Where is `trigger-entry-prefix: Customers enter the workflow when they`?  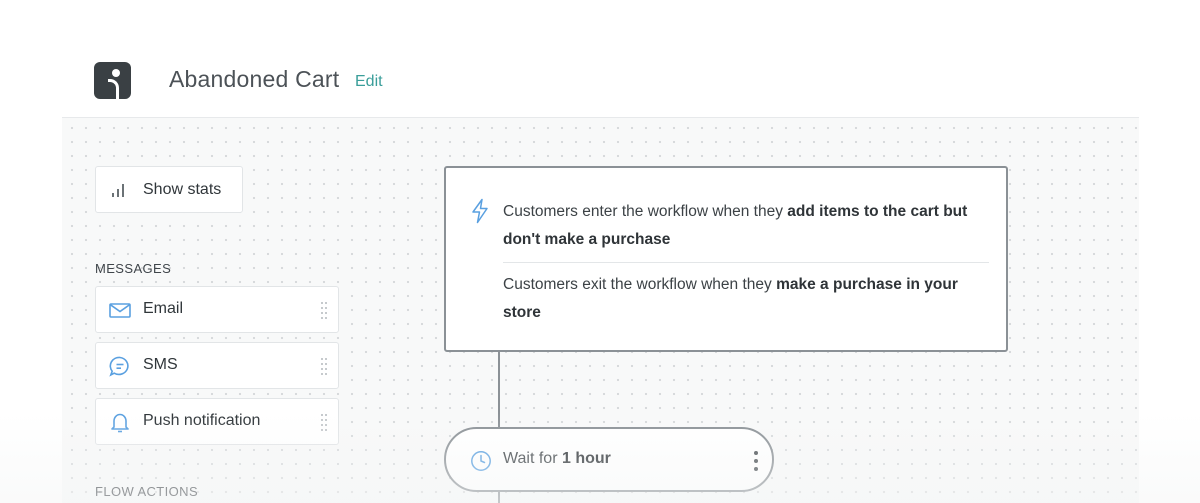
trigger-entry-prefix: Customers enter the workflow when they is located at coordinates (645, 211).